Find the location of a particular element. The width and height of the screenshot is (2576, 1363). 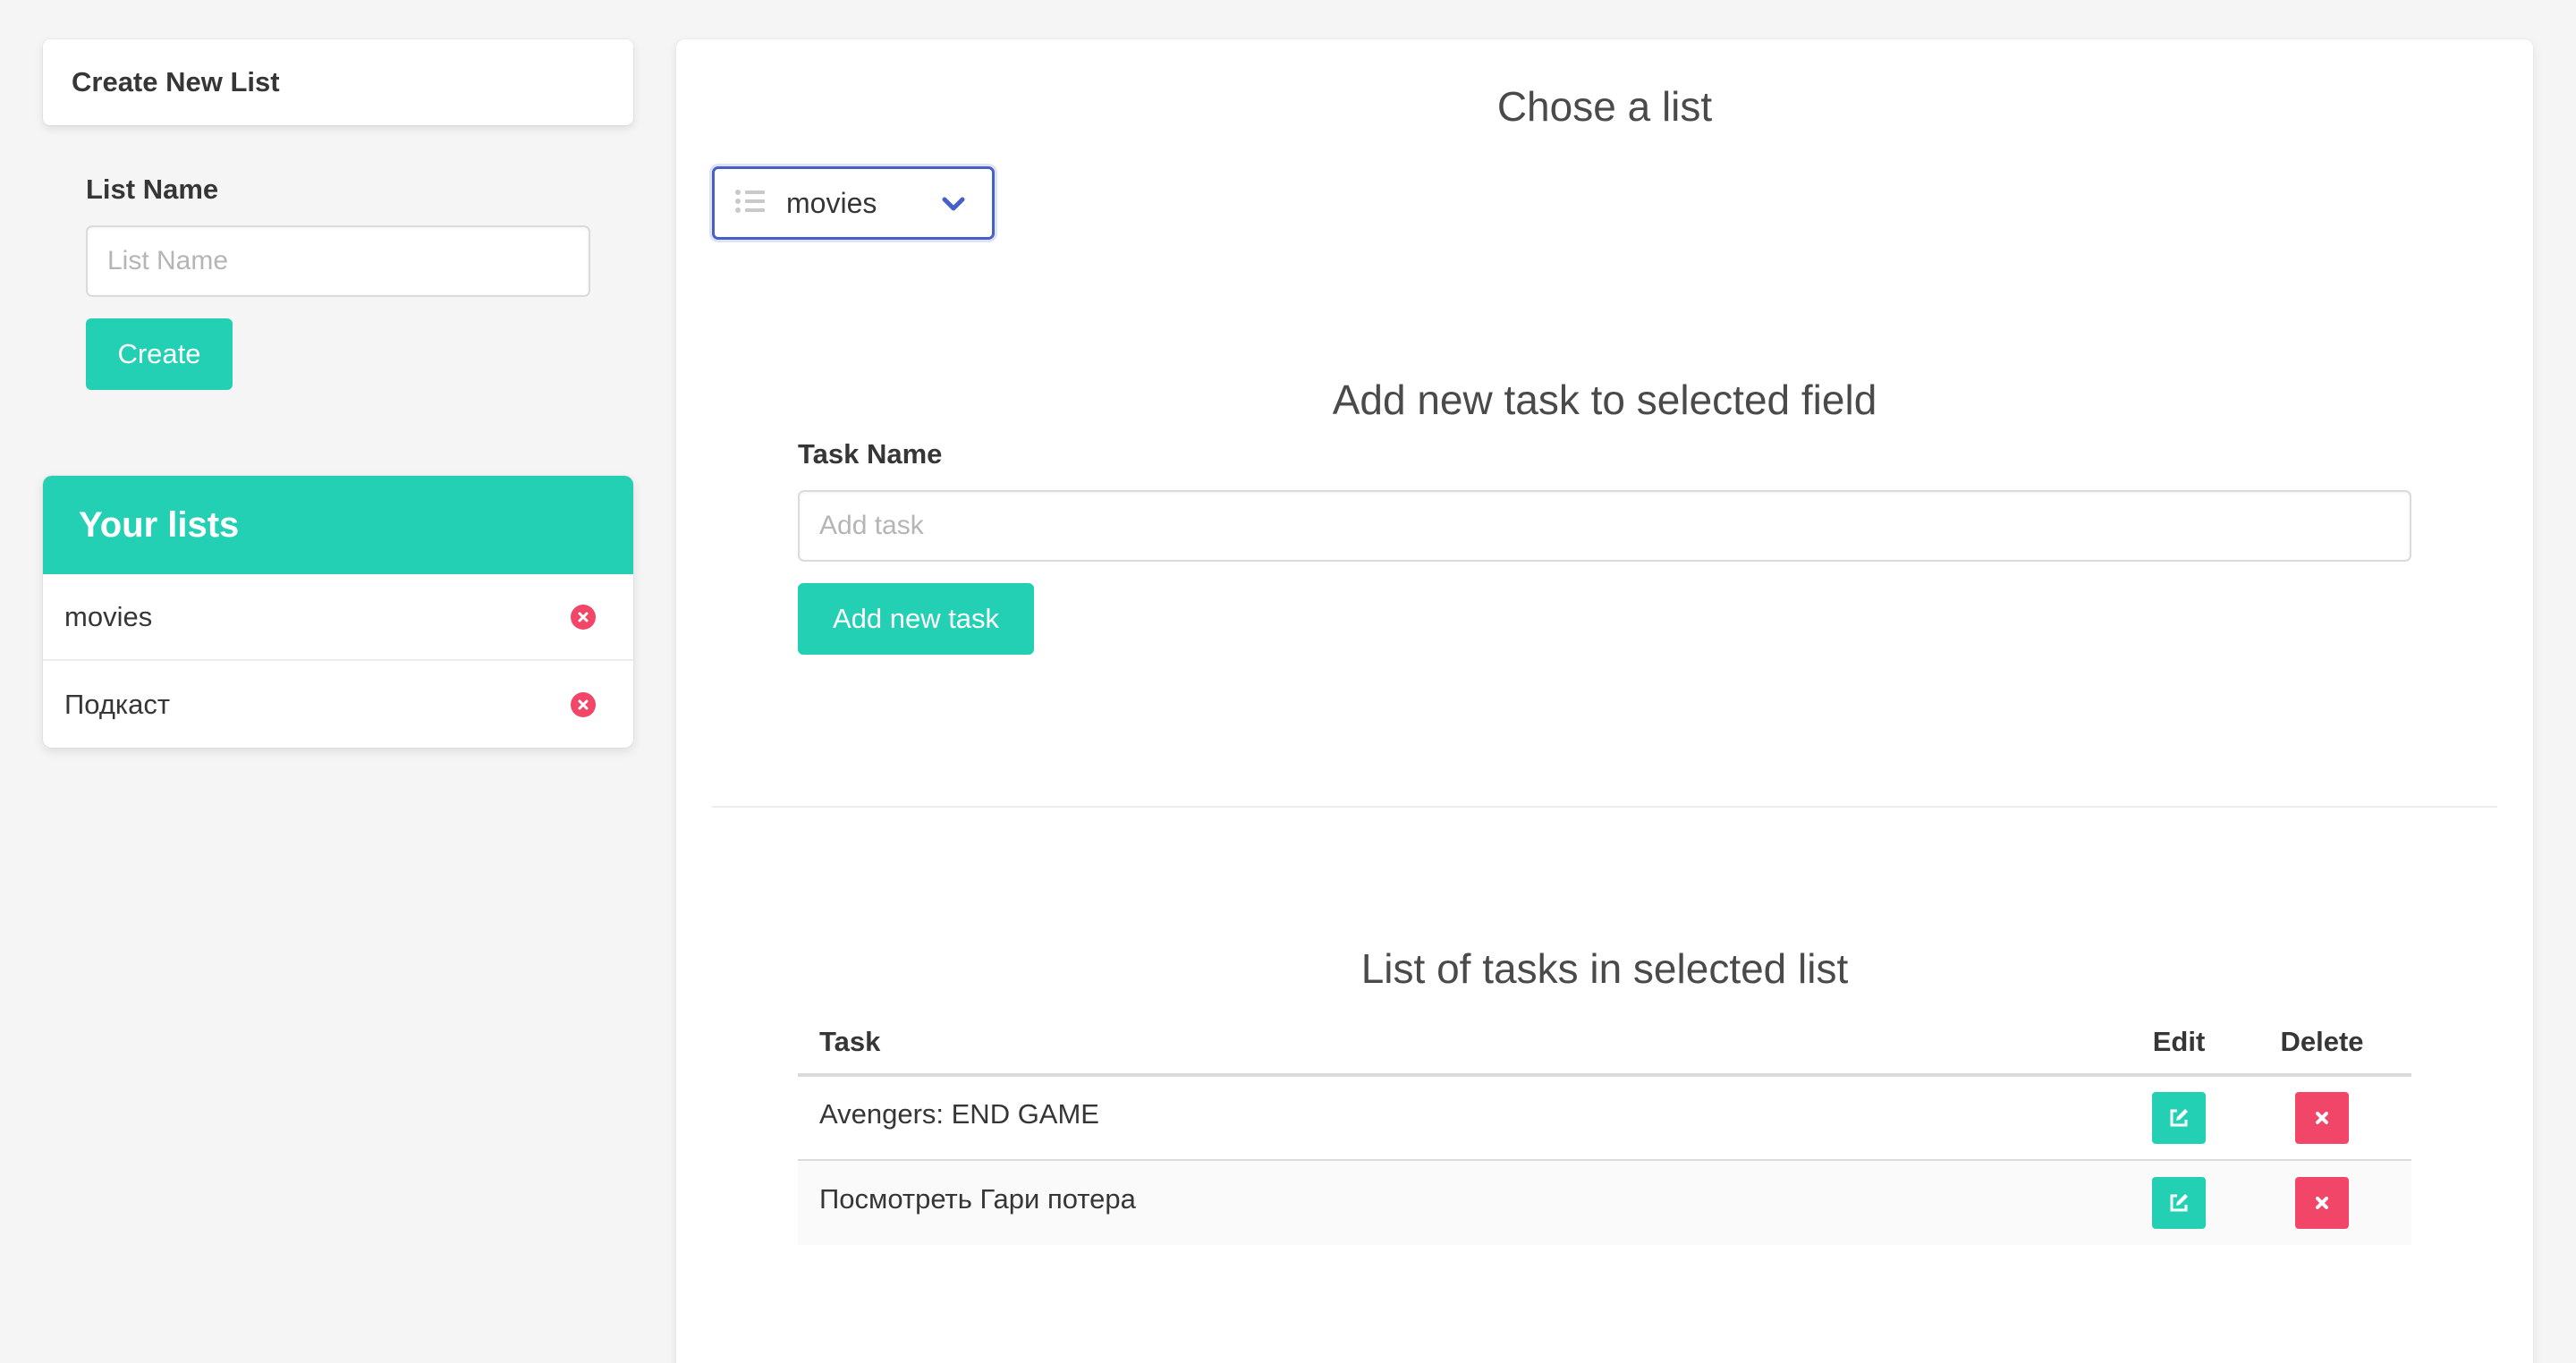

column-header-delete: Delete is located at coordinates (2322, 1042).